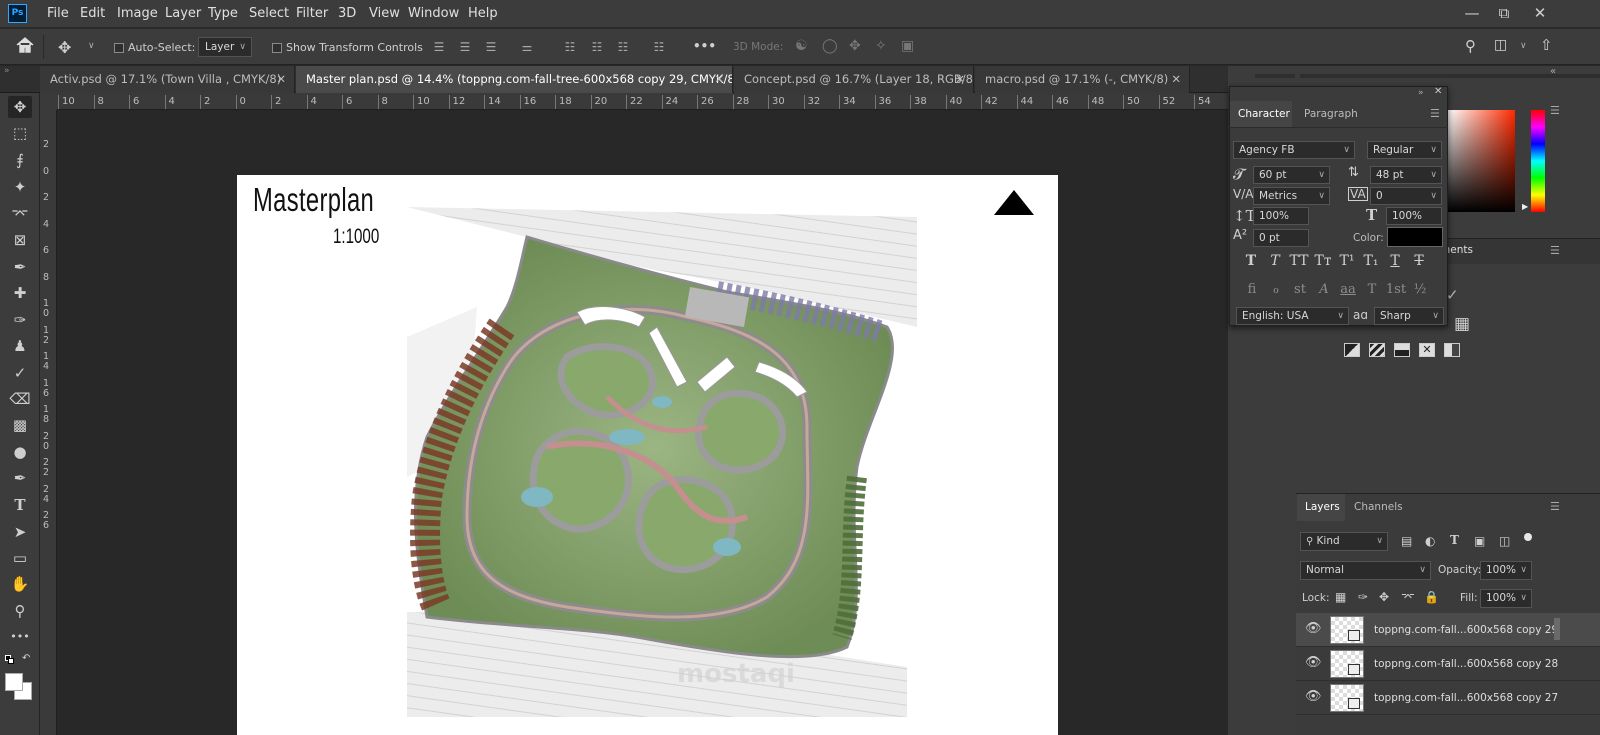 The height and width of the screenshot is (735, 1600). What do you see at coordinates (1252, 289) in the screenshot?
I see `opentype-feature-button: fi` at bounding box center [1252, 289].